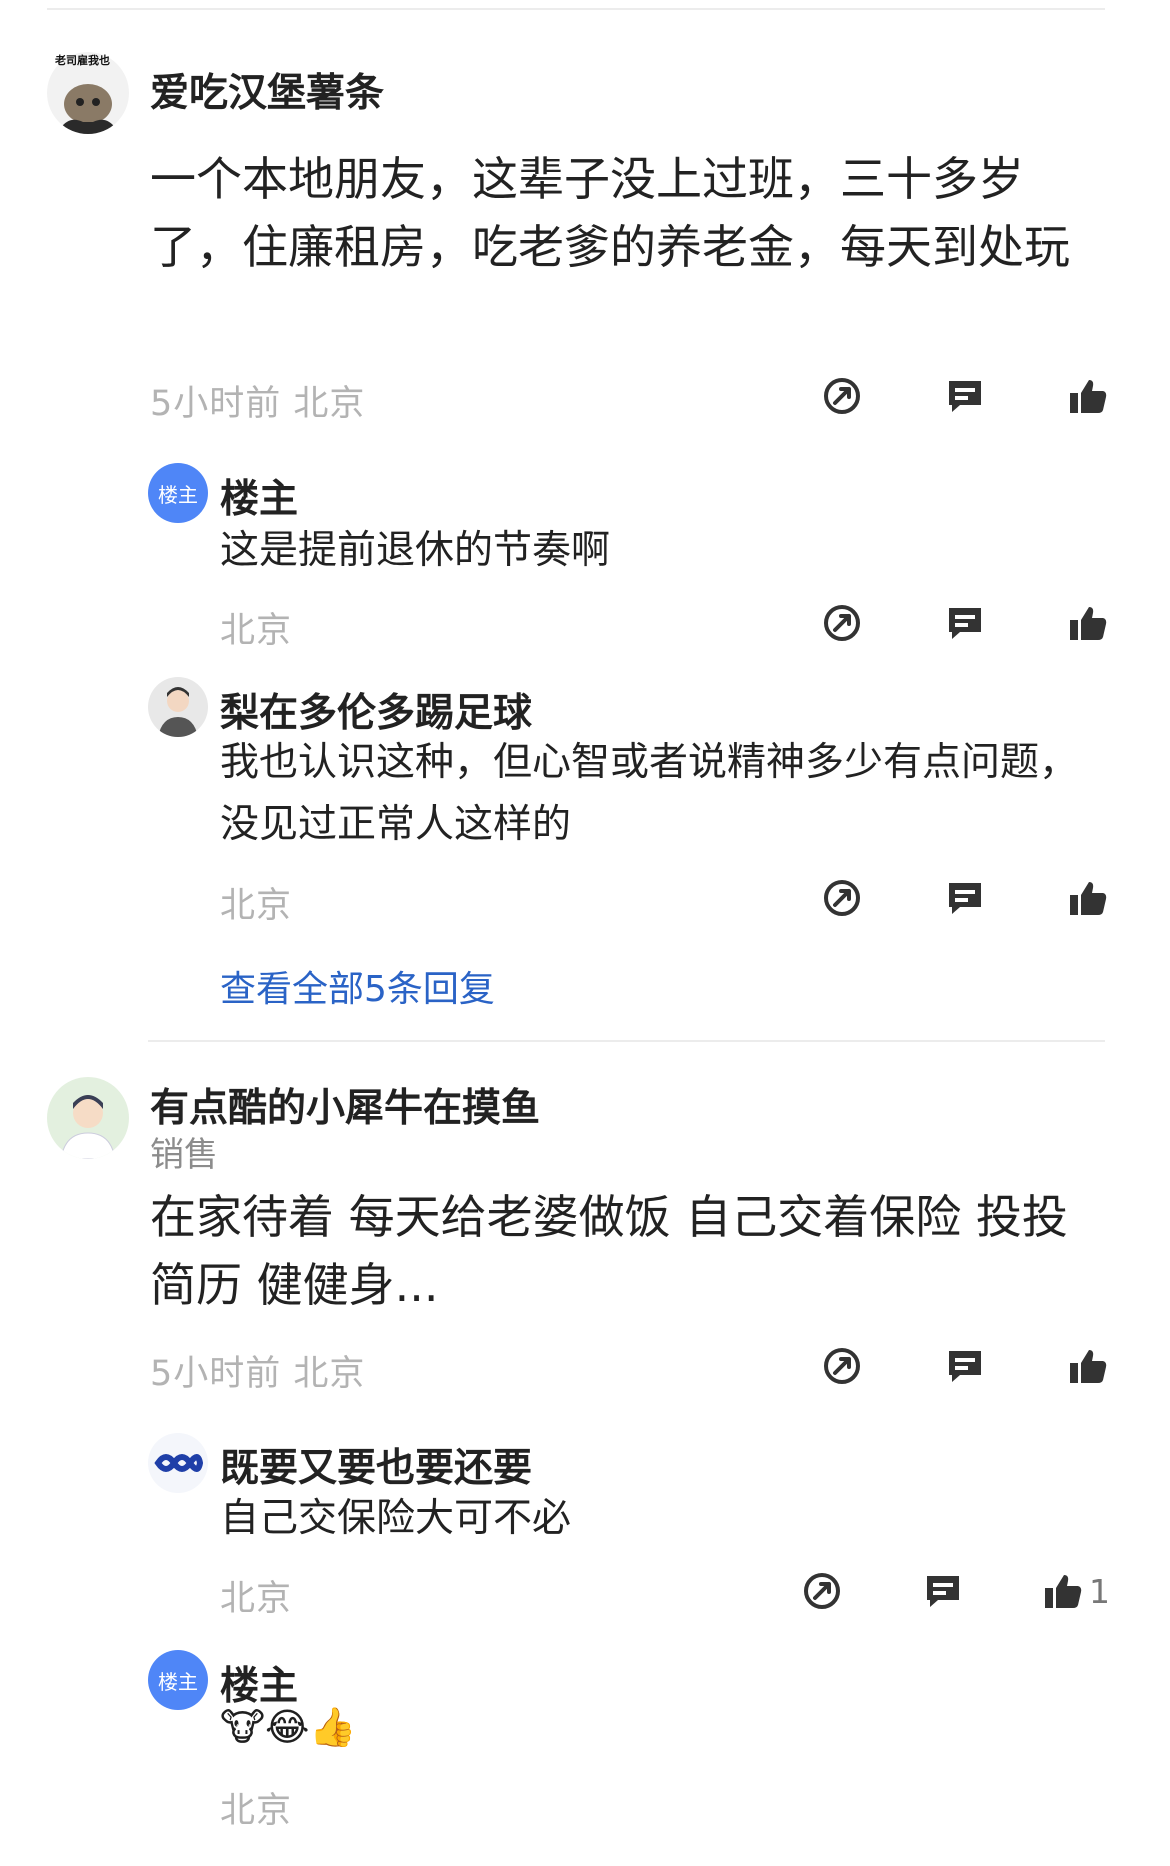  What do you see at coordinates (88, 1118) in the screenshot?
I see `avatar` at bounding box center [88, 1118].